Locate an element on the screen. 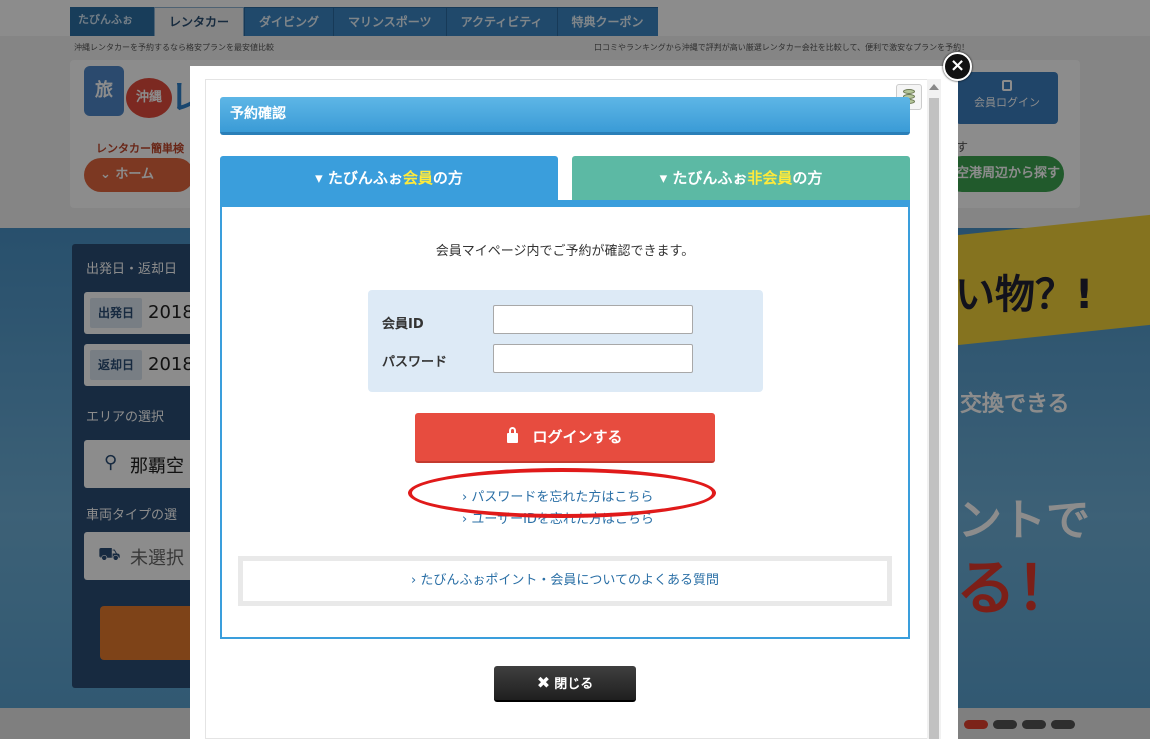 Image resolution: width=1150 pixels, height=739 pixels. close-button-label: 閉じる is located at coordinates (574, 684).